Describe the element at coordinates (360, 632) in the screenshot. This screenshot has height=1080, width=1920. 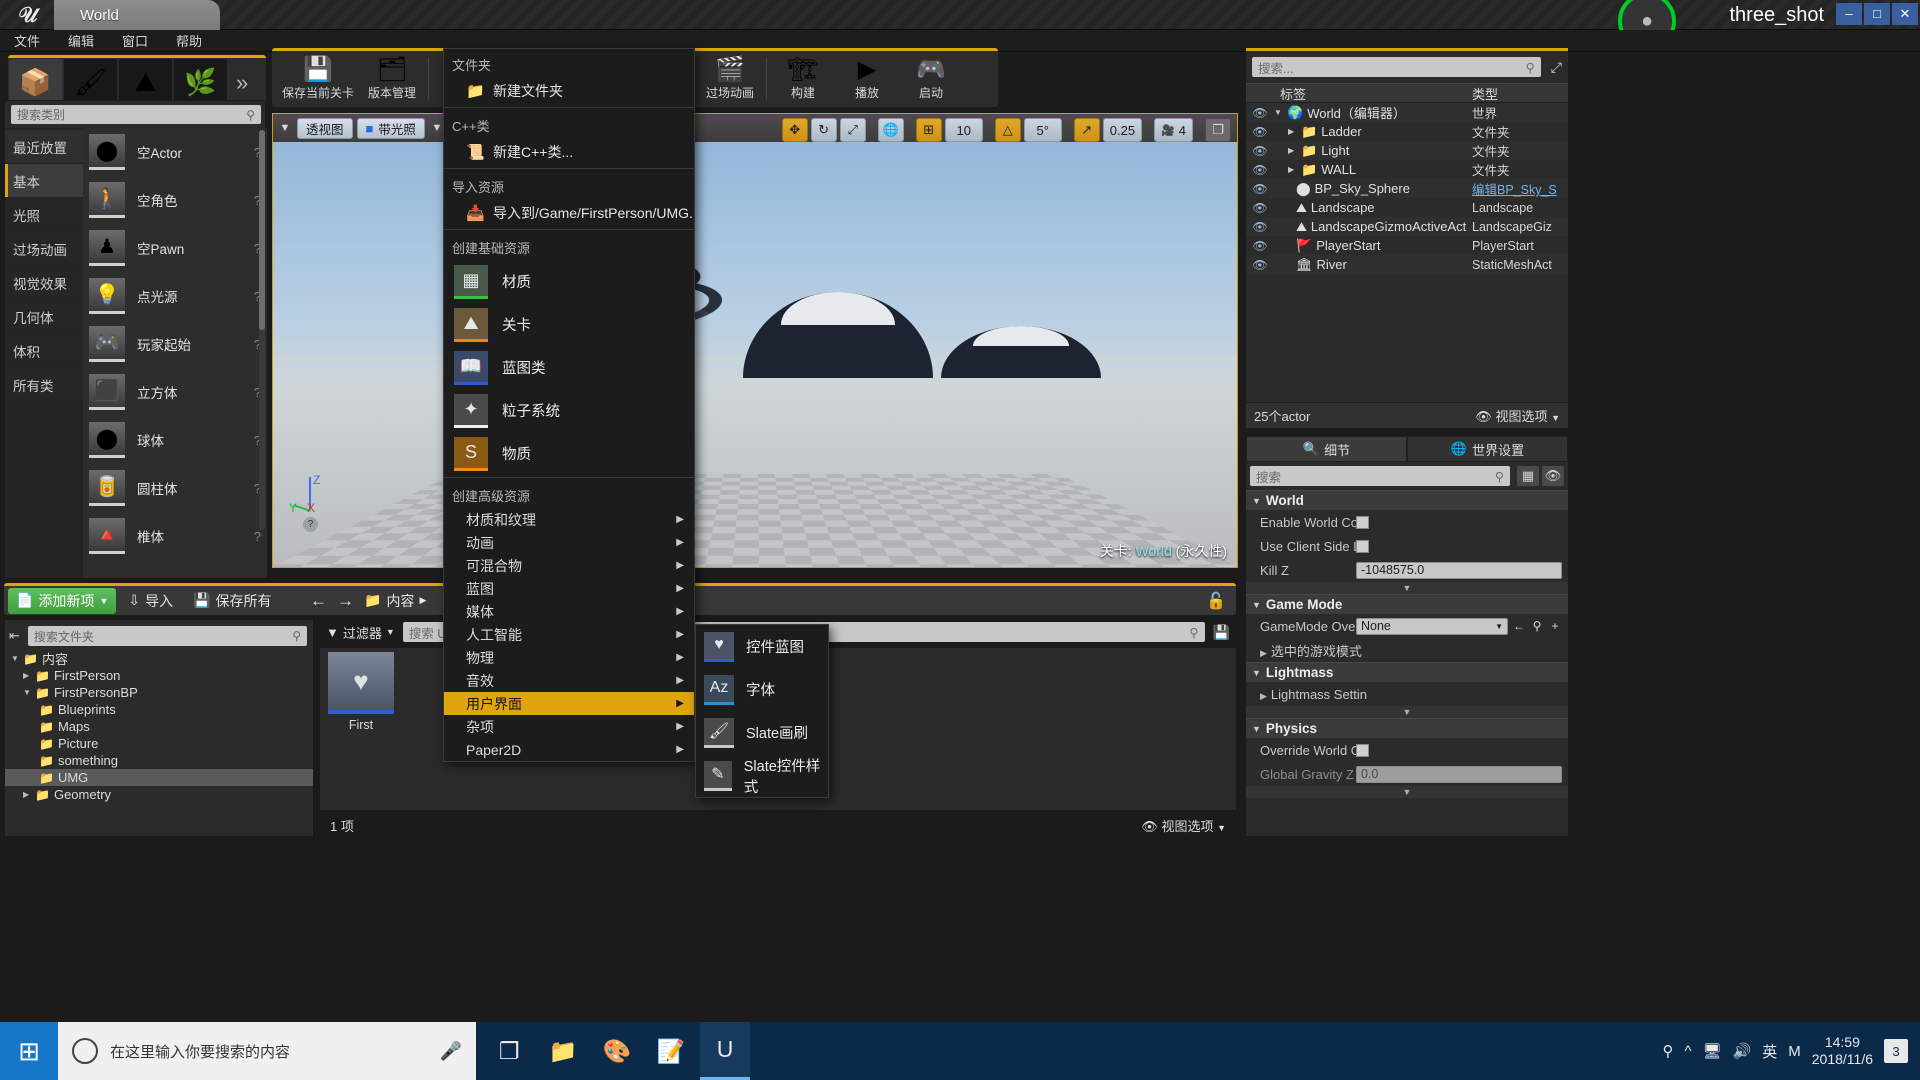
I see `filter-button: ▼ 过滤器 ▼` at that location.